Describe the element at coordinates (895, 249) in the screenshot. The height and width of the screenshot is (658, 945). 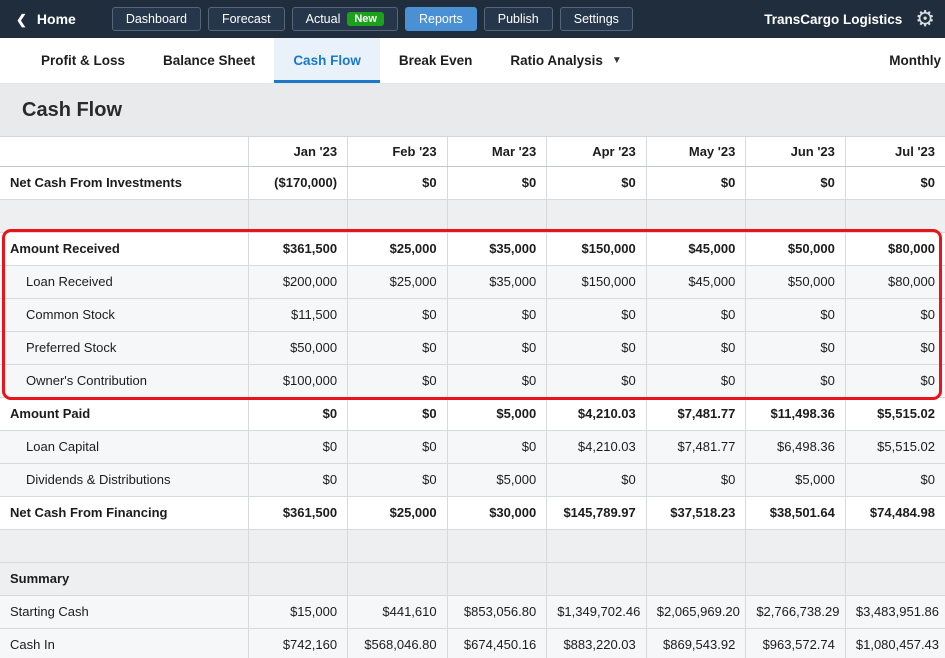
I see `cell: $80,000` at that location.